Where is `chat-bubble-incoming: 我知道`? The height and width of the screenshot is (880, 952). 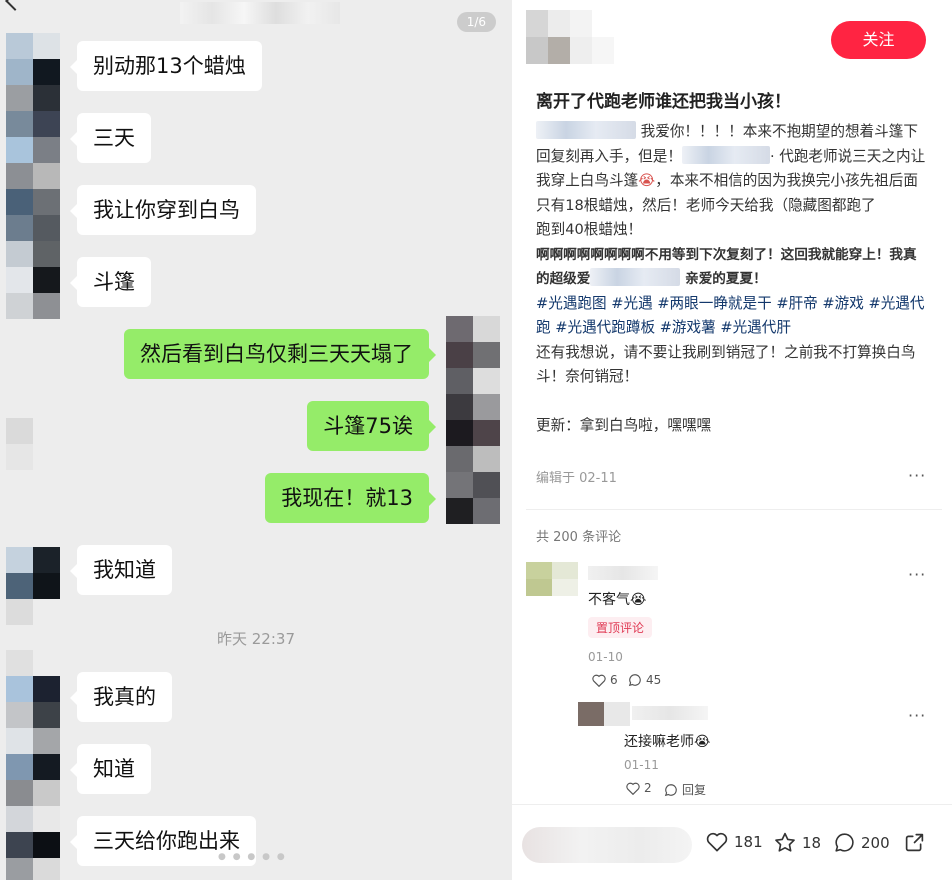 chat-bubble-incoming: 我知道 is located at coordinates (121, 570).